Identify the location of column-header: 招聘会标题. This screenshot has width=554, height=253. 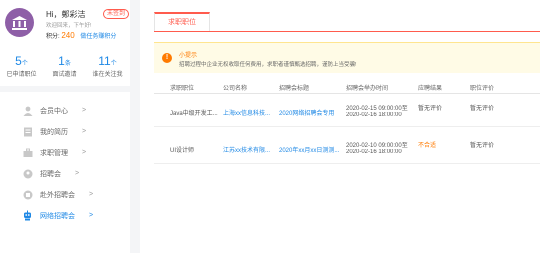
(294, 89).